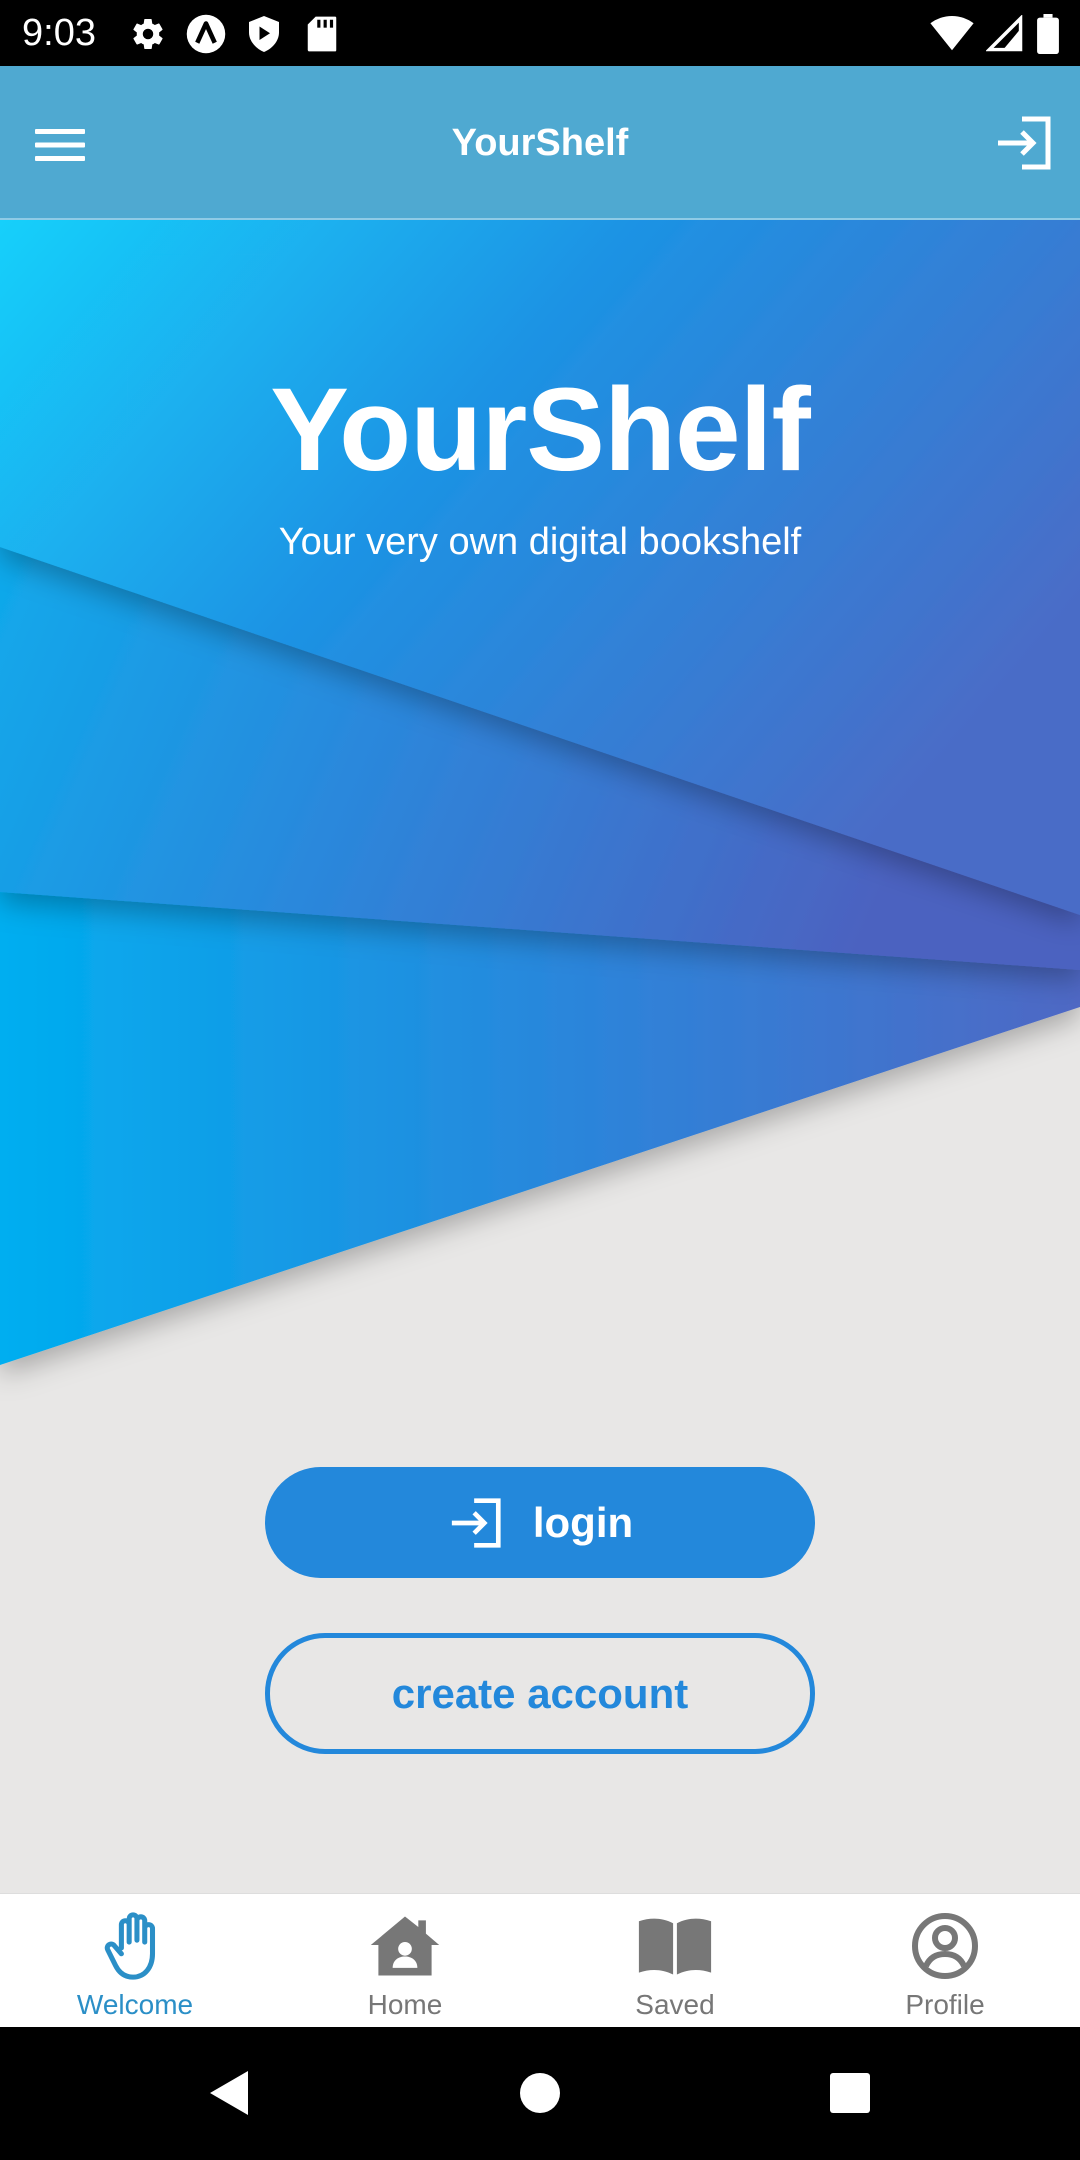 The width and height of the screenshot is (1080, 2160). Describe the element at coordinates (1005, 34) in the screenshot. I see `cell-signal-icon` at that location.